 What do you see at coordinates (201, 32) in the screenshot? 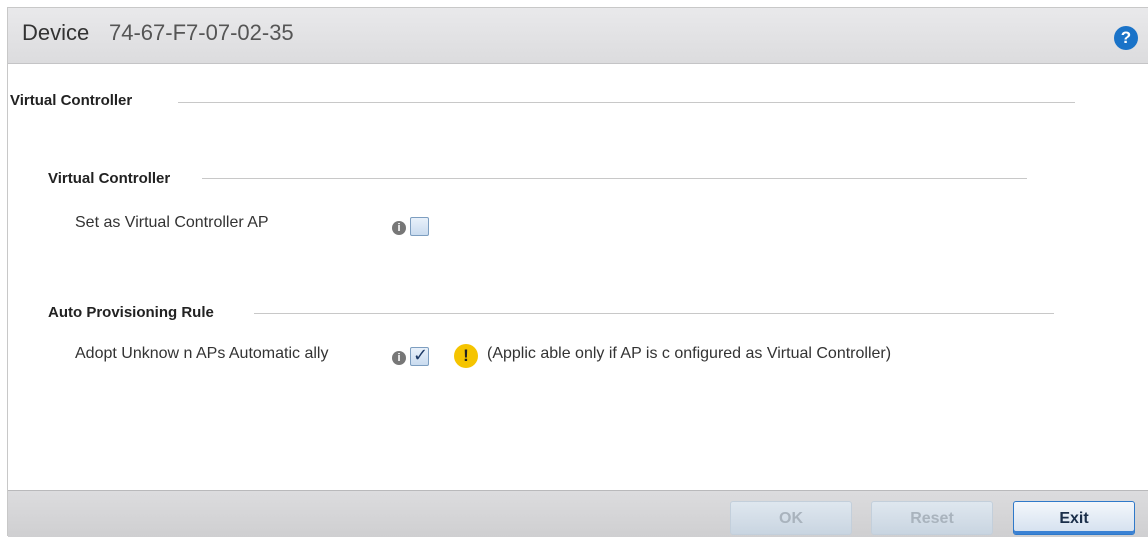
I see `device-id: 74-67-F7-07-02-35` at bounding box center [201, 32].